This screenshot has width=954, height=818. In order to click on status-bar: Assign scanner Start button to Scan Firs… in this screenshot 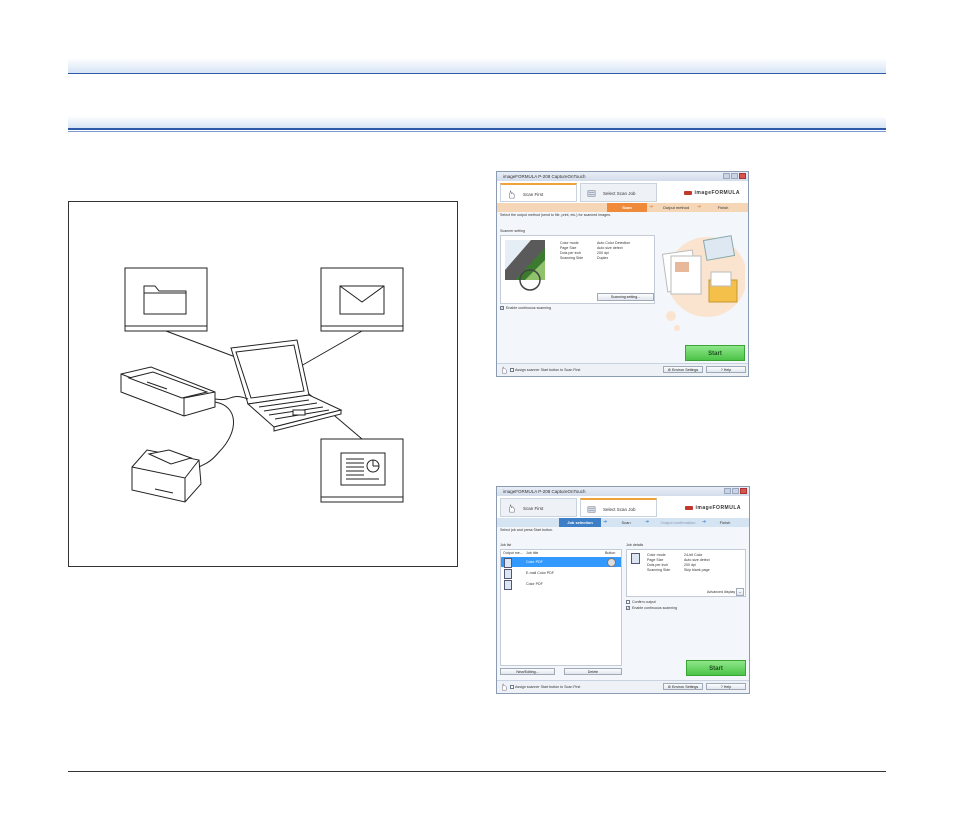, I will do `click(623, 686)`.